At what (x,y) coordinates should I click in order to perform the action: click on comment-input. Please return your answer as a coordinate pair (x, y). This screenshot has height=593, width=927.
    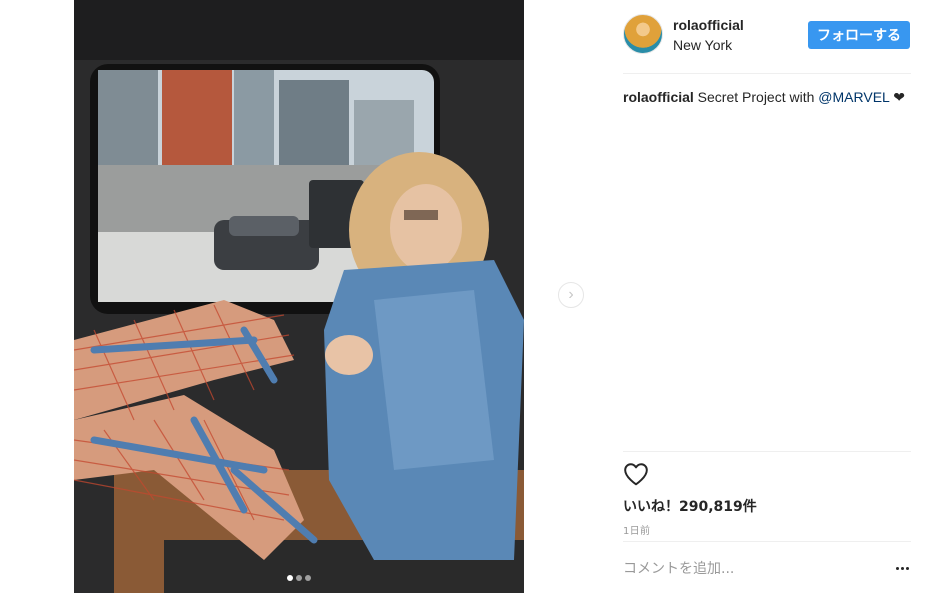
    Looking at the image, I should click on (750, 569).